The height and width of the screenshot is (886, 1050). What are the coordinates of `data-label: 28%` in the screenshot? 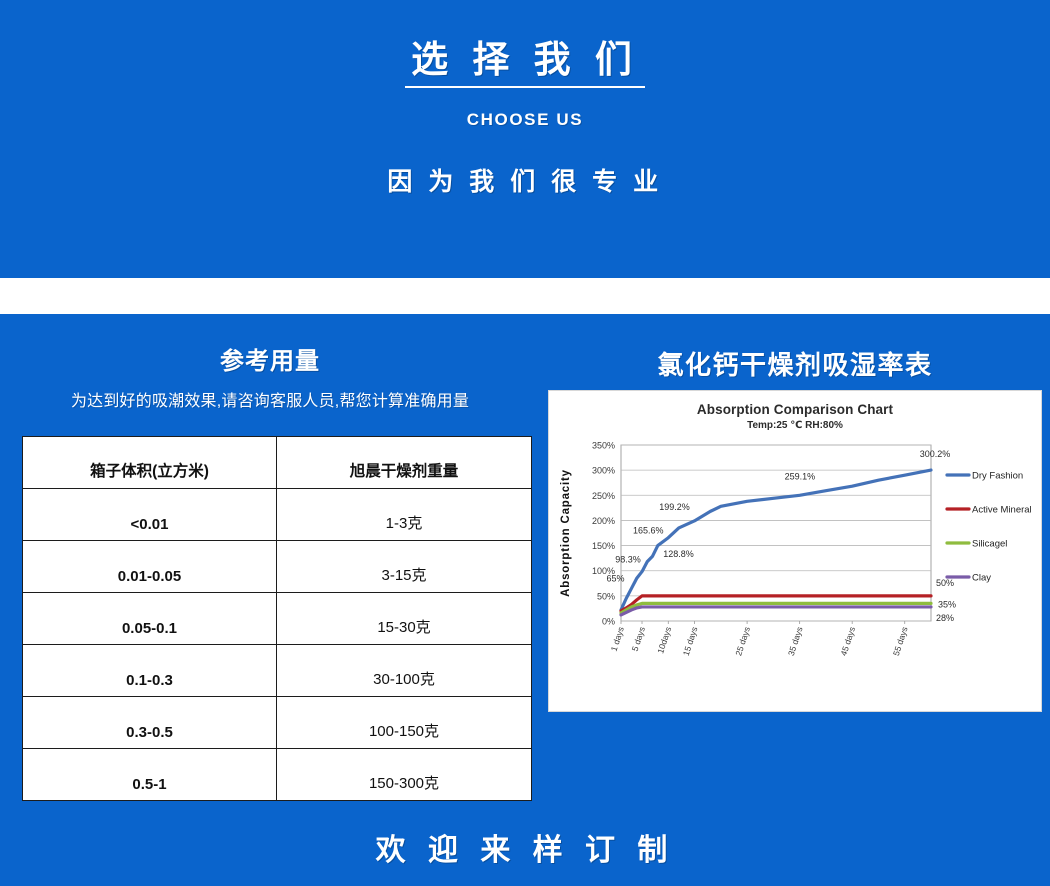 It's located at (945, 618).